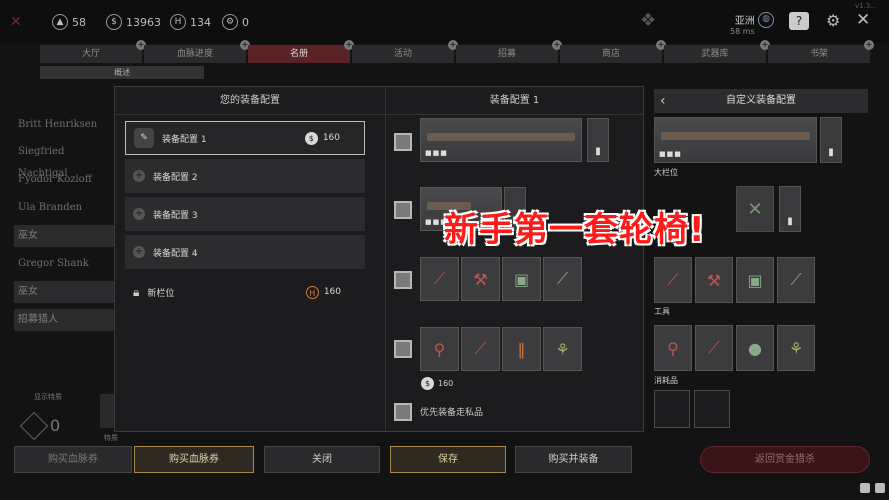 The height and width of the screenshot is (500, 889). What do you see at coordinates (673, 280) in the screenshot?
I see `custom-tool-1: ⟋` at bounding box center [673, 280].